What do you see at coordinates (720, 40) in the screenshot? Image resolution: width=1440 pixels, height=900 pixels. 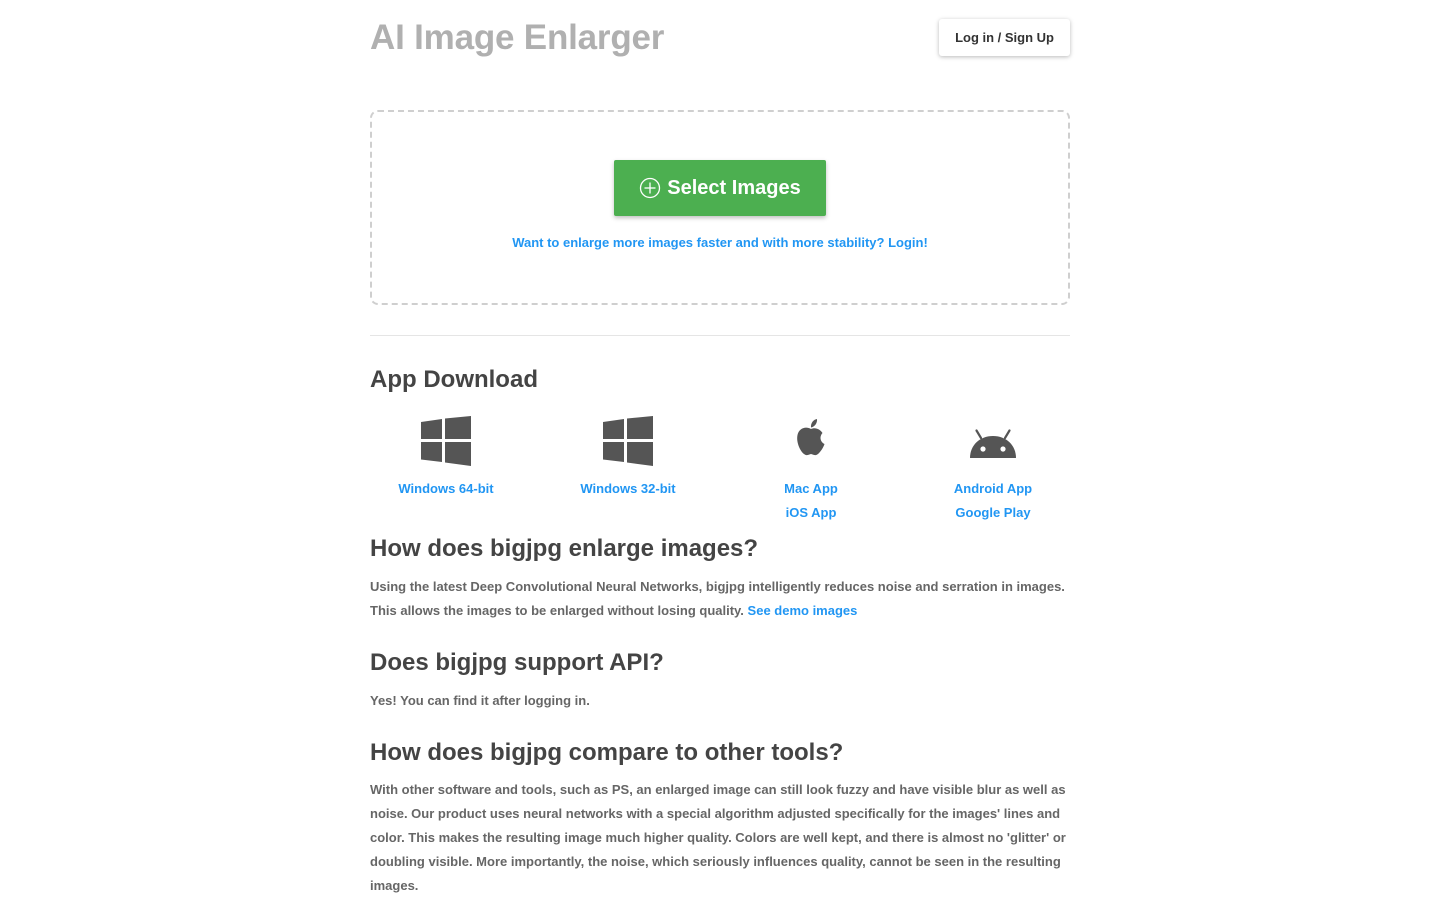 I see `header: AI Image Enlarger Log in / Sign Up` at bounding box center [720, 40].